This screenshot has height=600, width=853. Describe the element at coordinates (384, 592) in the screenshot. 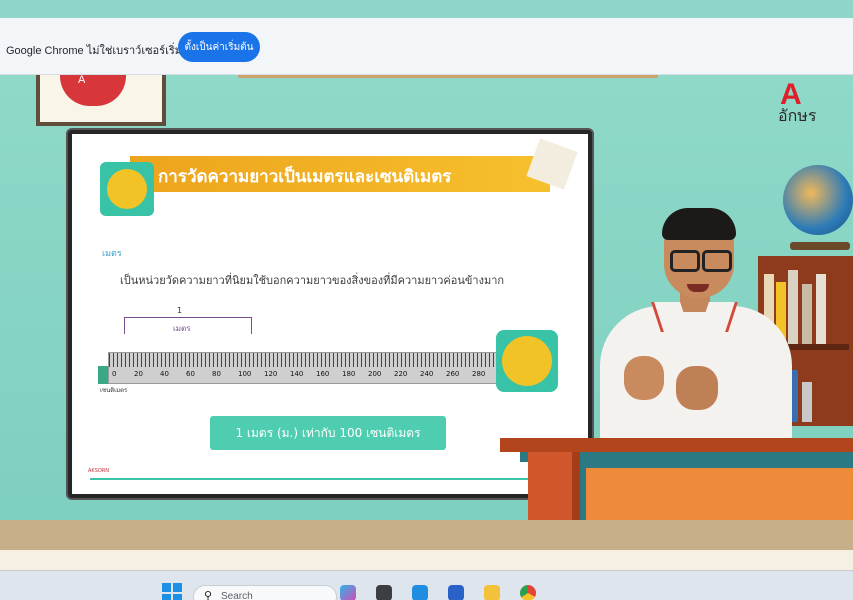

I see `task-view-icon` at that location.